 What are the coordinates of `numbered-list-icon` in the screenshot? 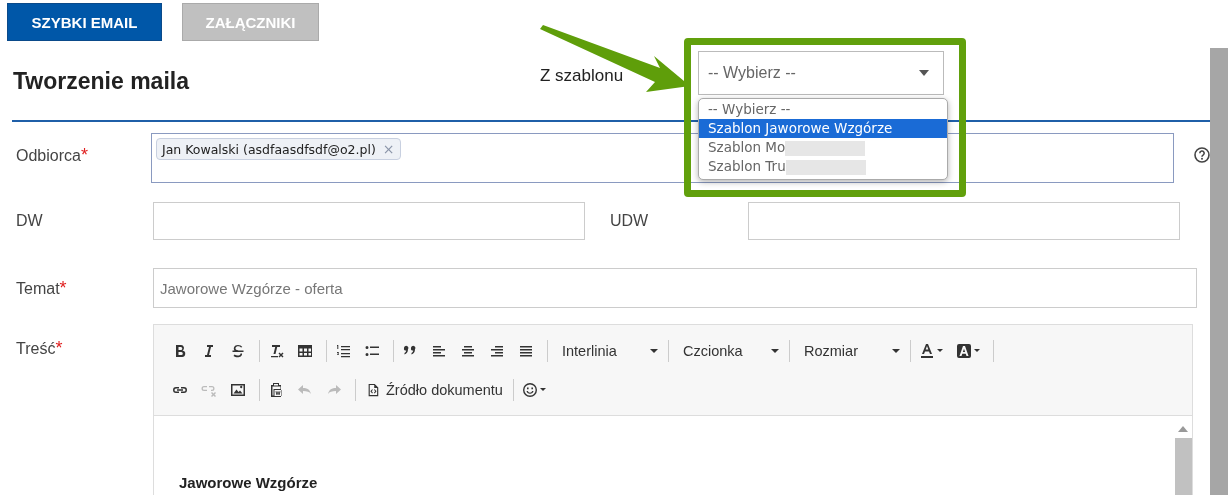 It's located at (343, 350).